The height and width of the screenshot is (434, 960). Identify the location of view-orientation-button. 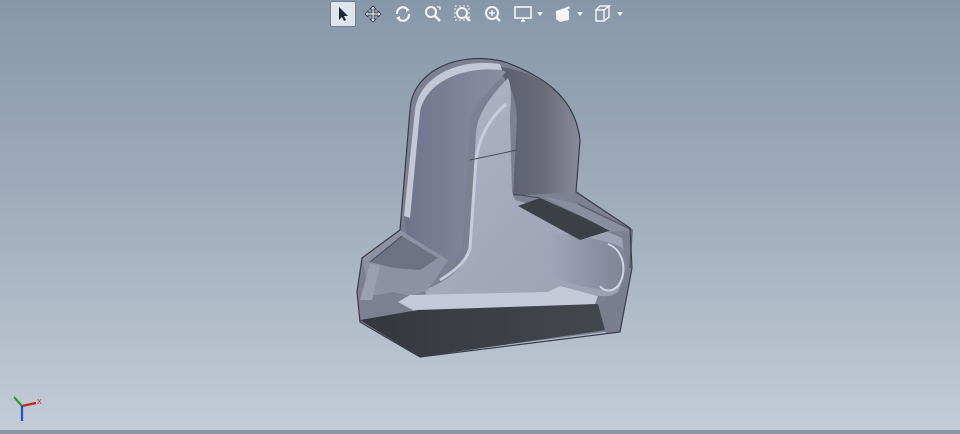
(603, 14).